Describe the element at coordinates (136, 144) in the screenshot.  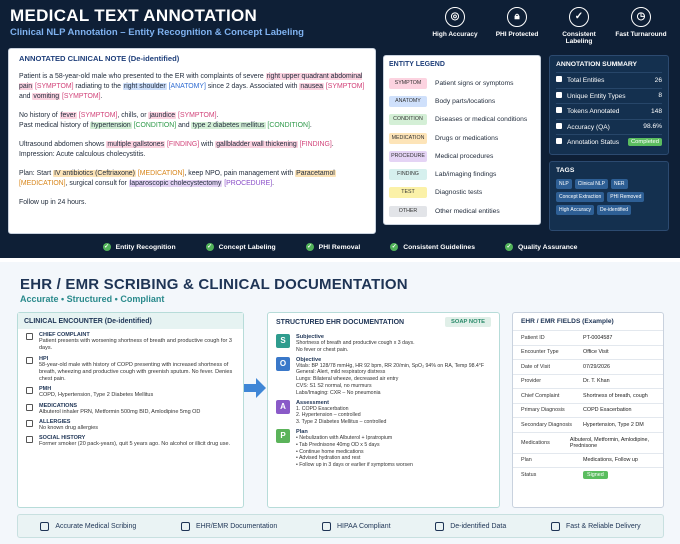
I see `entity-finding: multiple gallstones` at that location.